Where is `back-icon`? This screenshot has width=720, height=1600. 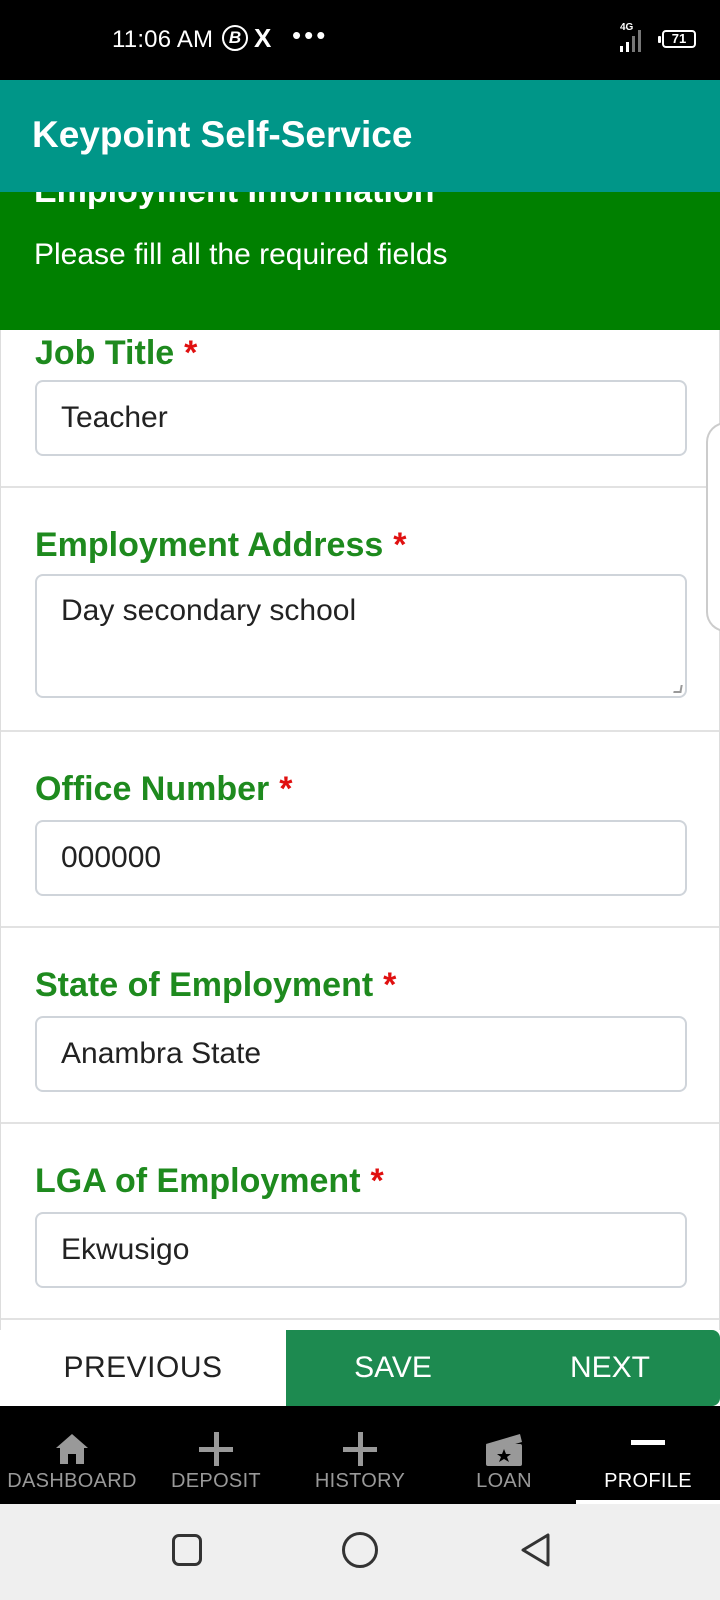 back-icon is located at coordinates (536, 1550).